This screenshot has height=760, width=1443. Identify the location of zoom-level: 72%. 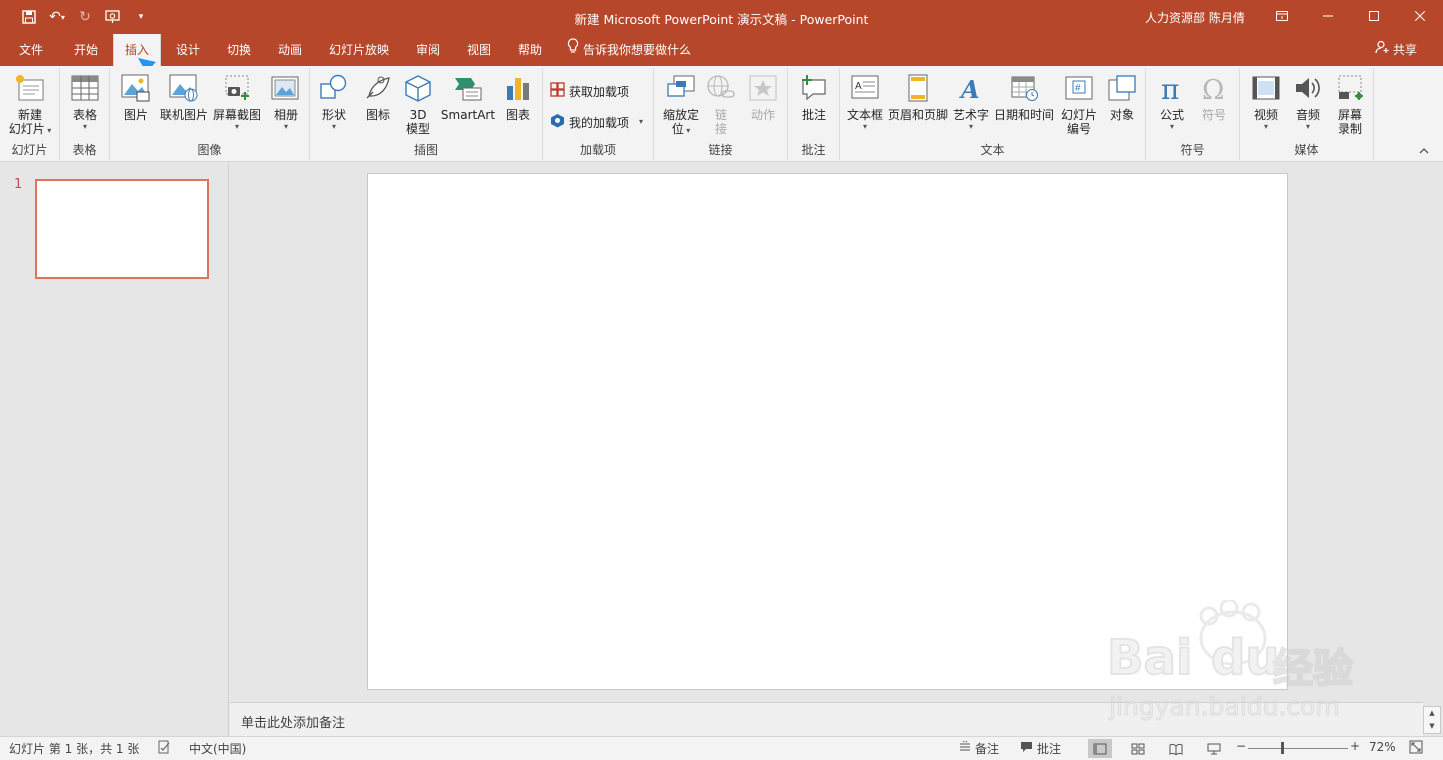
(1382, 747).